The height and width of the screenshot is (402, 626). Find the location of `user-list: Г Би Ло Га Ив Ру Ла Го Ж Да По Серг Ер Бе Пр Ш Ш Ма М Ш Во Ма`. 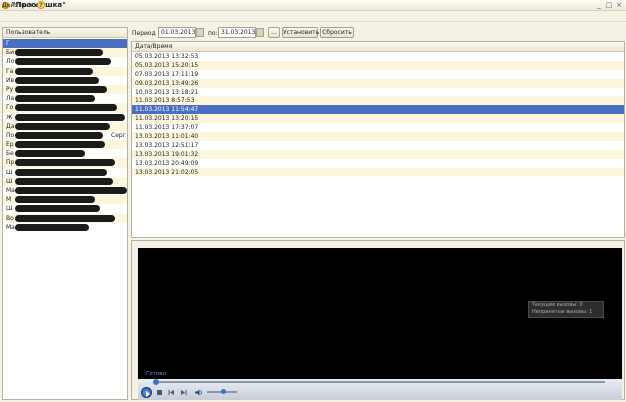

user-list: Г Би Ло Га Ив Ру Ла Го Ж Да По Серг Ер Бе Пр Ш Ш Ма М Ш Во Ма is located at coordinates (65, 135).